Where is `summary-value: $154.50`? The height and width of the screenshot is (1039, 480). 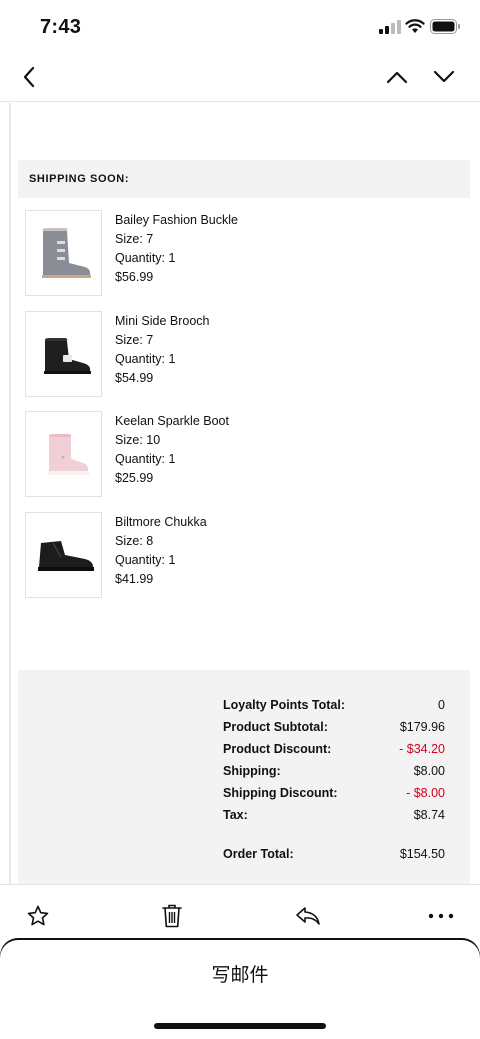 summary-value: $154.50 is located at coordinates (422, 854).